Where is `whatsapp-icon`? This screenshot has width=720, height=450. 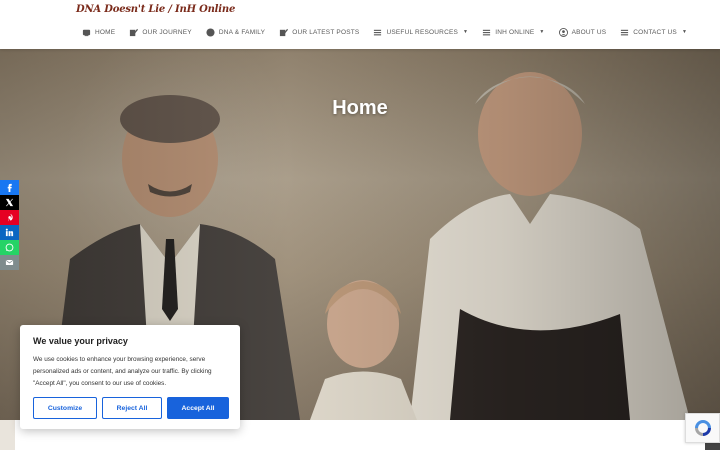 whatsapp-icon is located at coordinates (9, 247).